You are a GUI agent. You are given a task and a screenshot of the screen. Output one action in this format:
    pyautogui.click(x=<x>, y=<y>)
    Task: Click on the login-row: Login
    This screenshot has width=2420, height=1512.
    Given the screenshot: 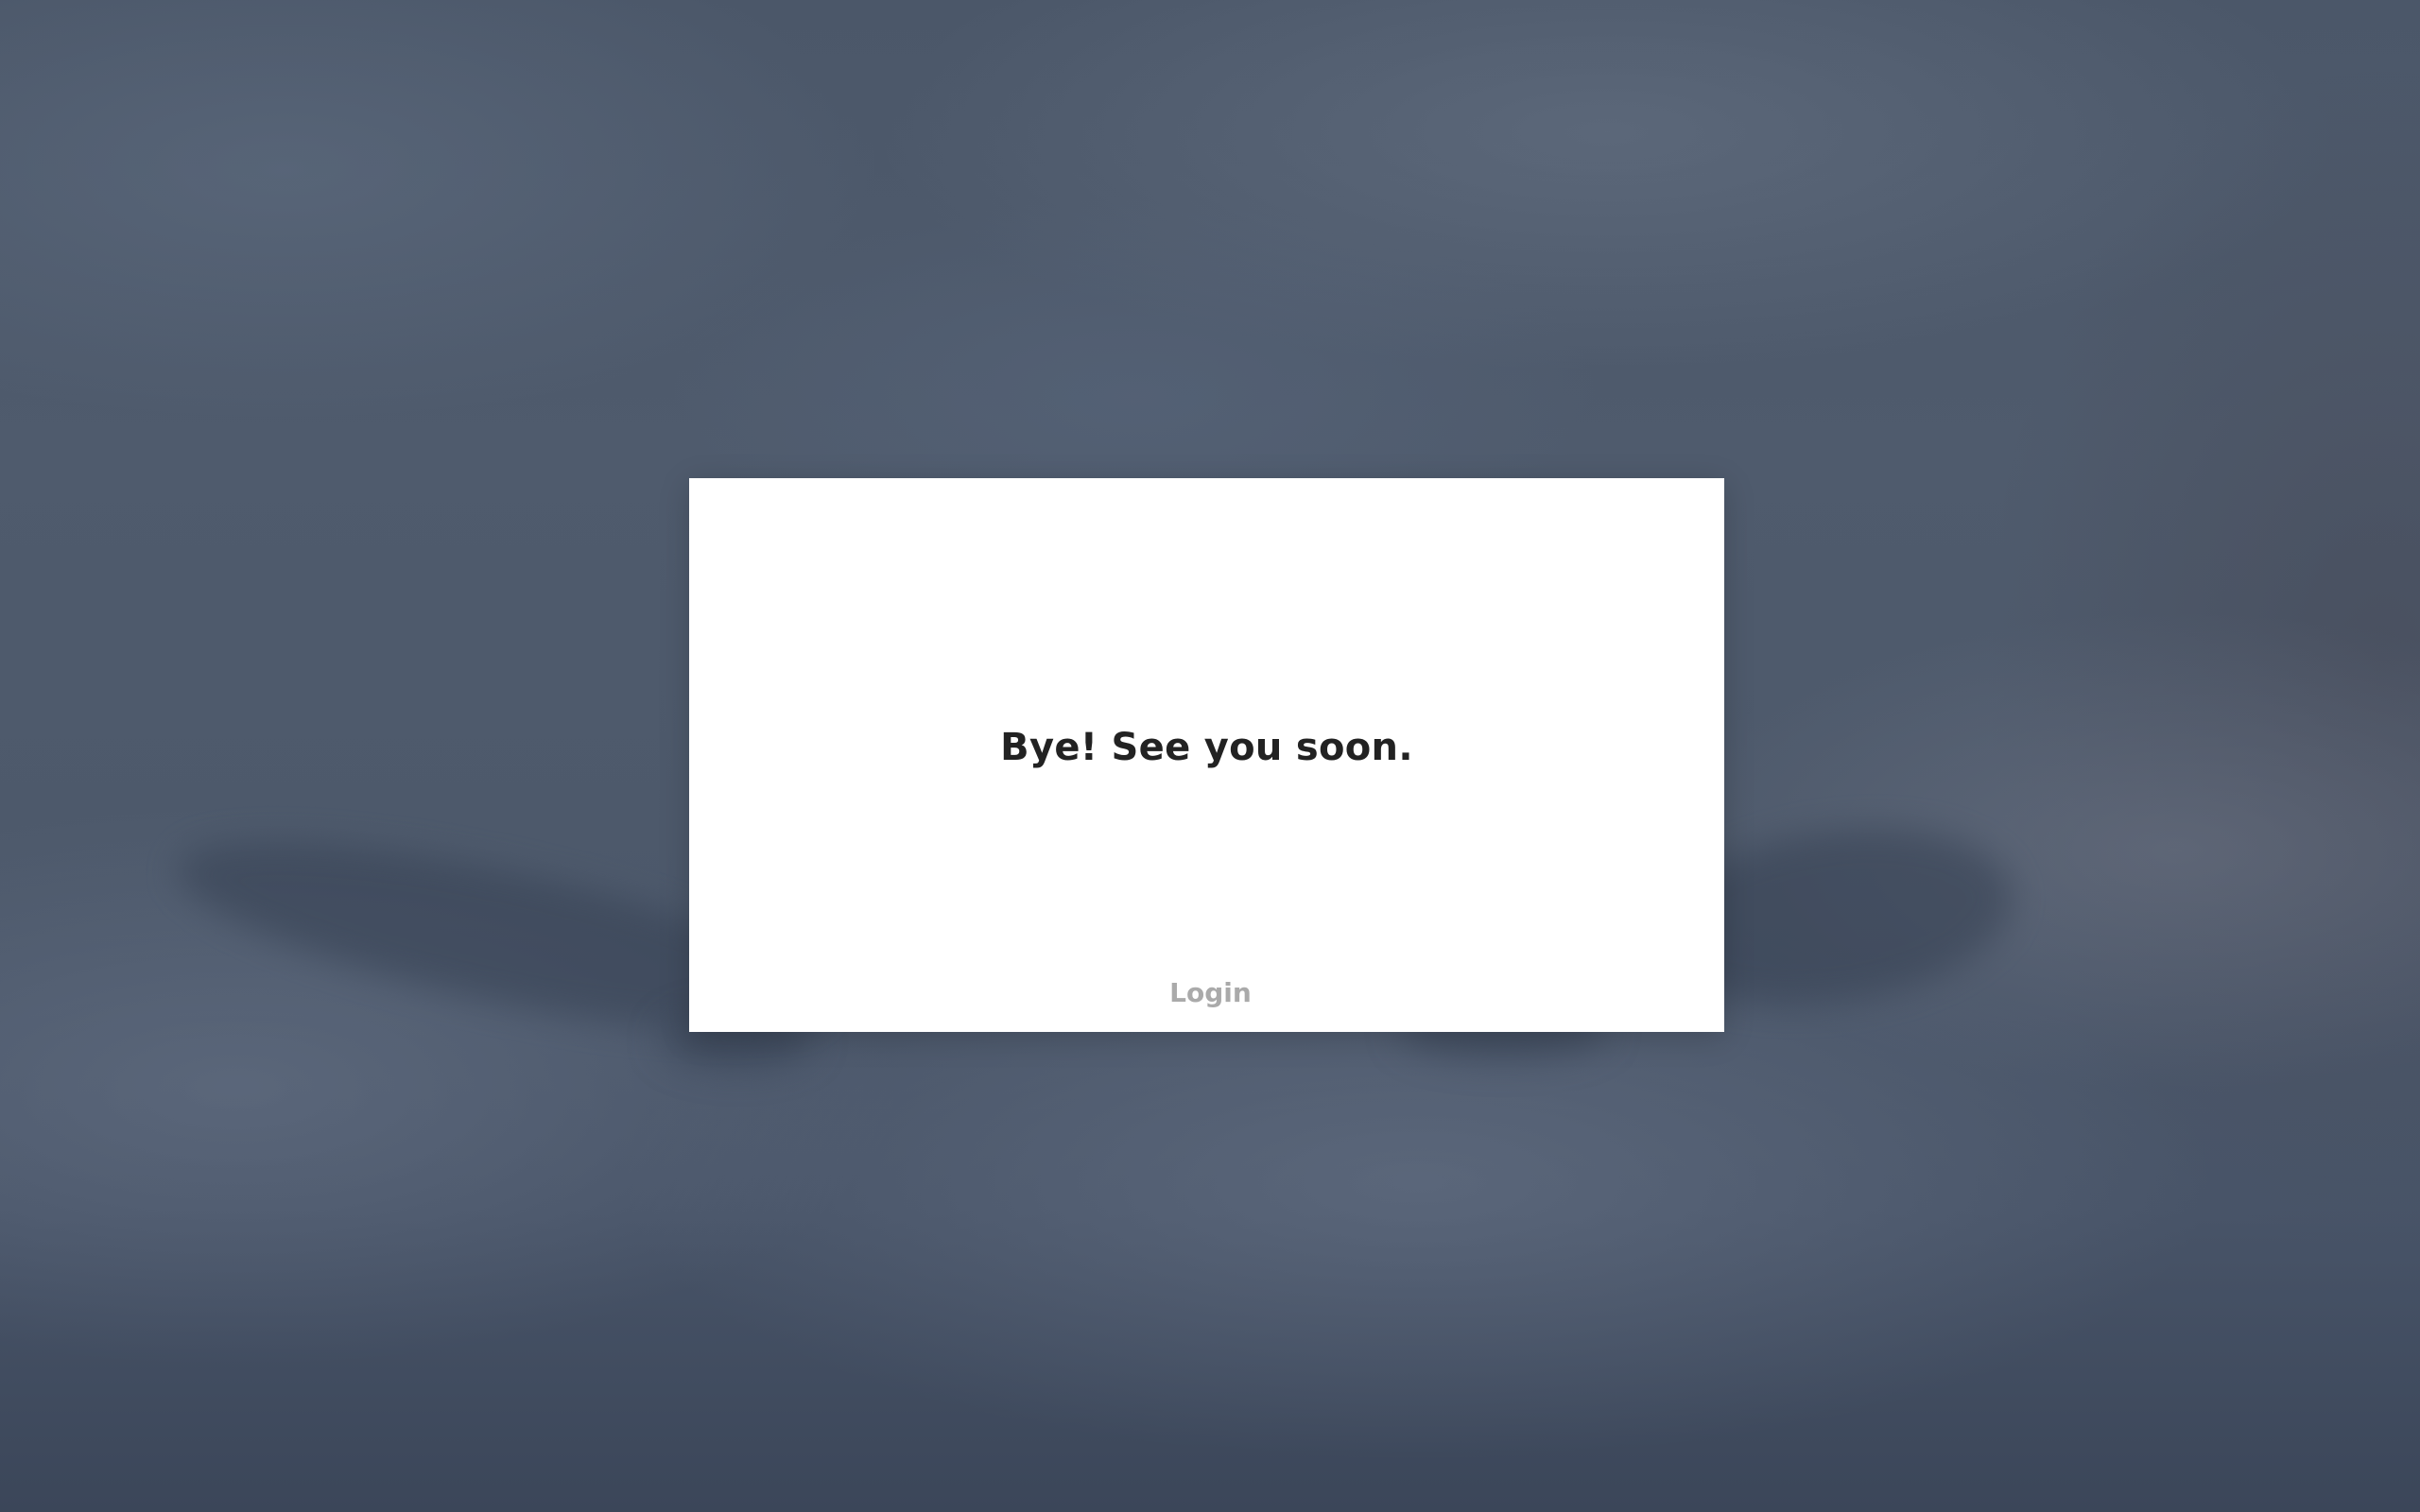 What is the action you would take?
    pyautogui.click(x=1206, y=992)
    